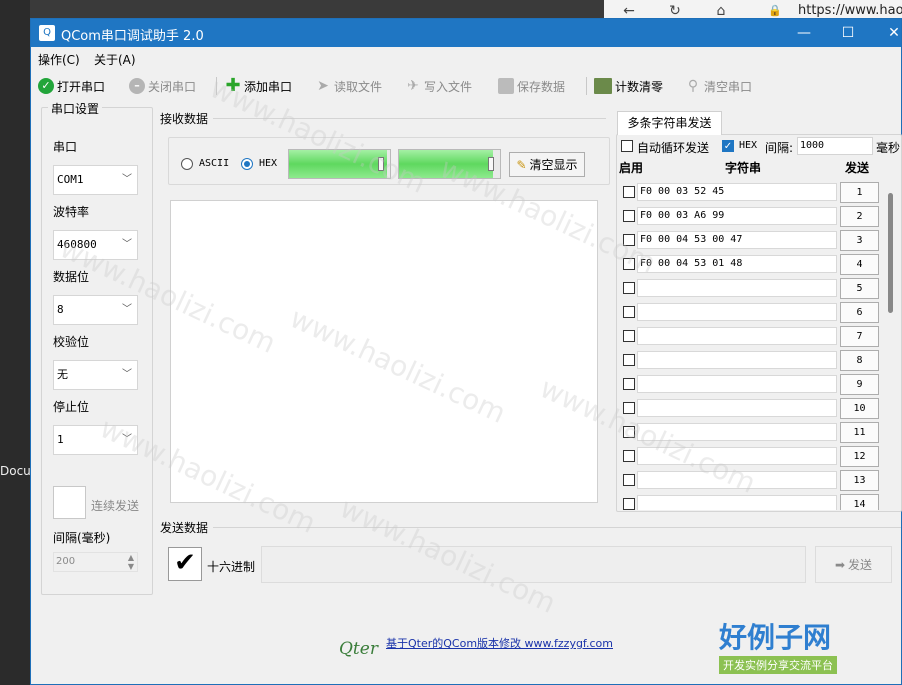  I want to click on row-send-button: 9, so click(859, 384).